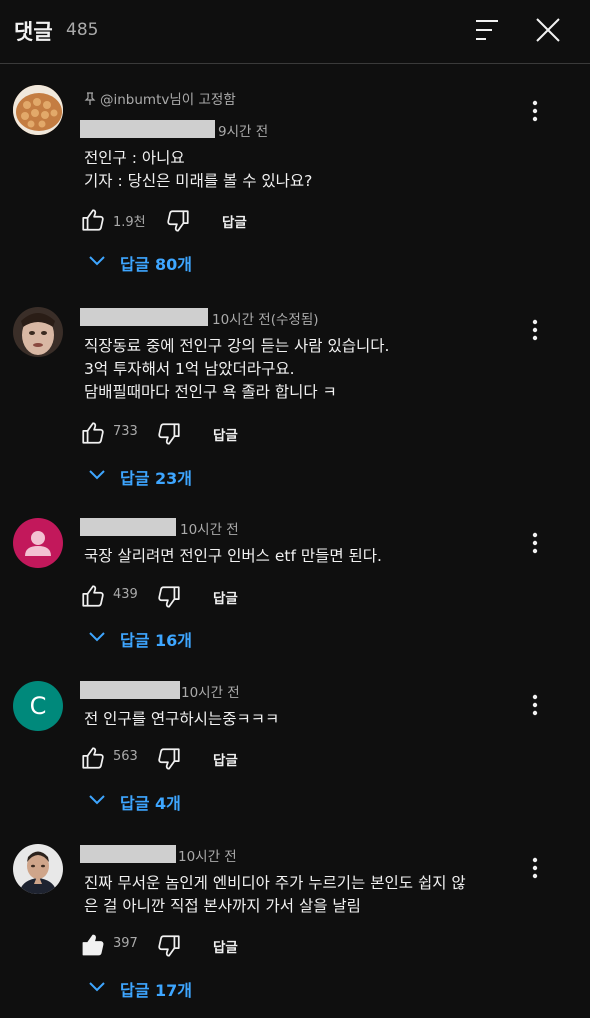  What do you see at coordinates (129, 222) in the screenshot?
I see `like-count: 1.9천` at bounding box center [129, 222].